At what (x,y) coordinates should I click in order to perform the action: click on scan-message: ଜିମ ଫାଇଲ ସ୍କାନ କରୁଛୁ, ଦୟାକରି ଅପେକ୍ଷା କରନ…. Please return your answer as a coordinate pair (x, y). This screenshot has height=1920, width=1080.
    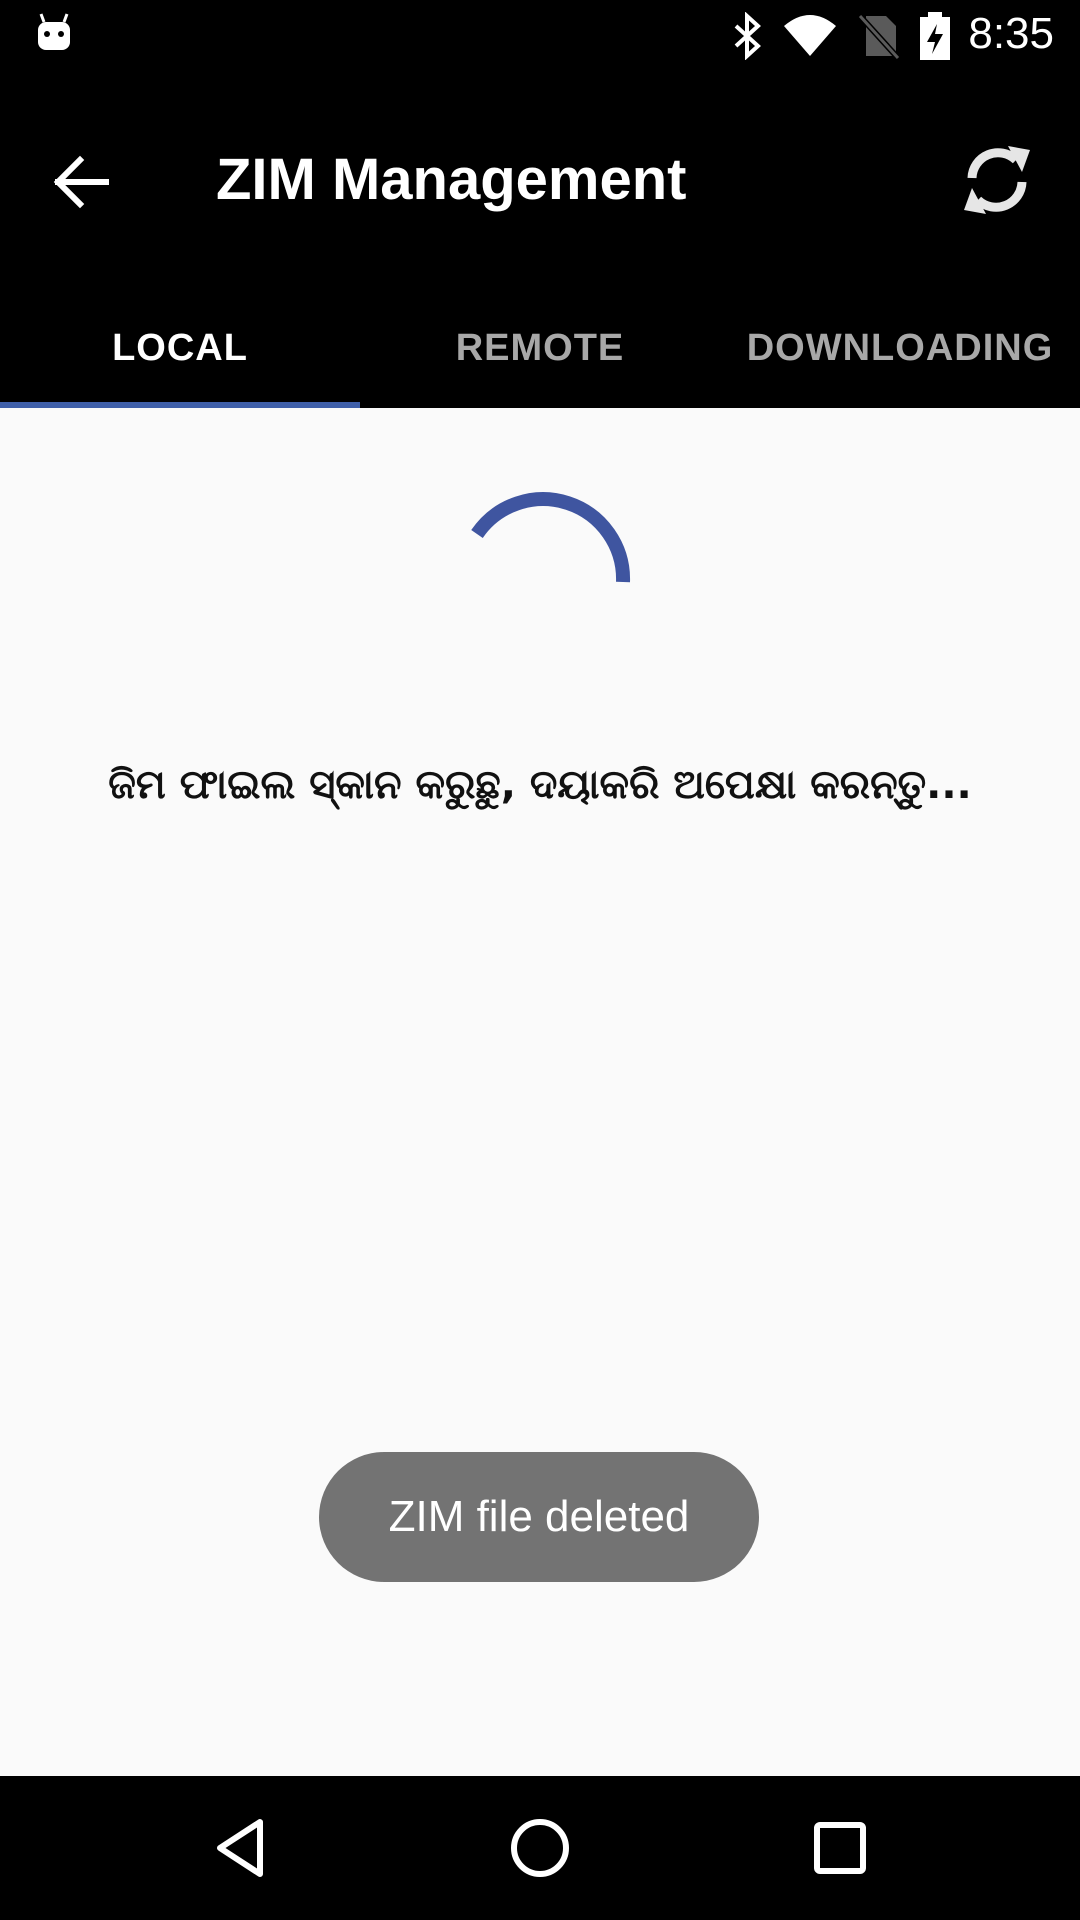
    Looking at the image, I should click on (540, 785).